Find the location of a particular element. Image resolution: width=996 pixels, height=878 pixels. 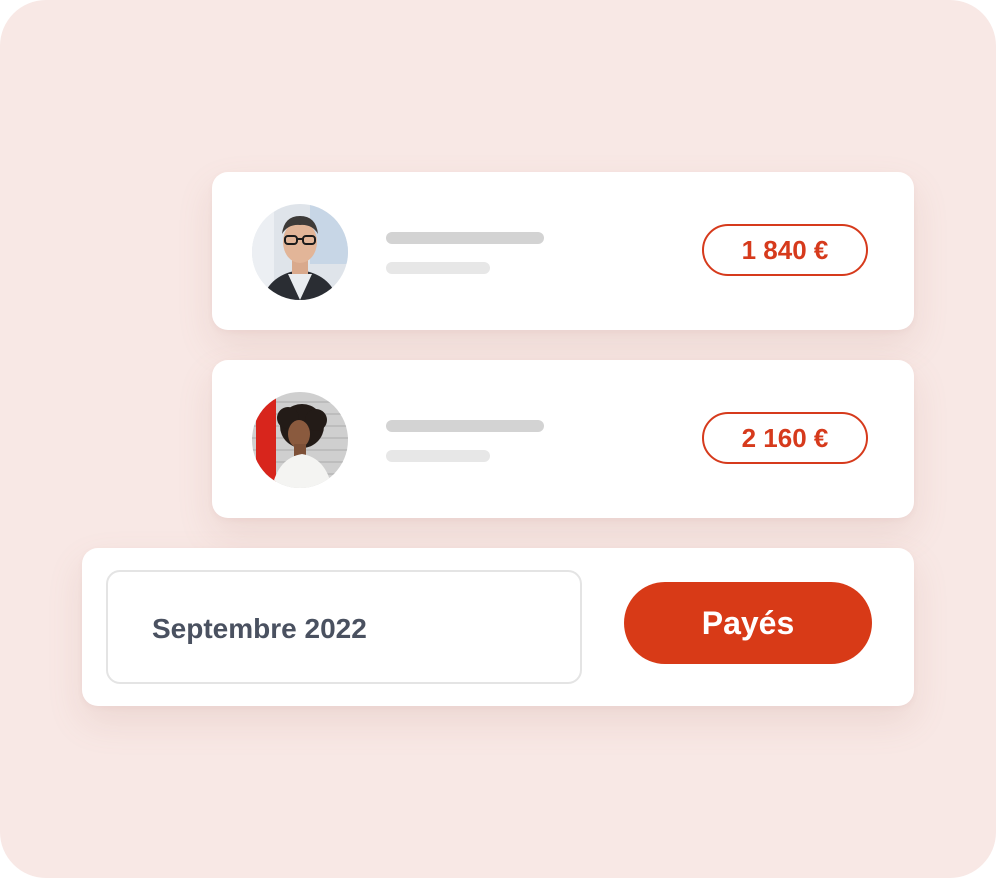

payment-row: 1 840 € is located at coordinates (563, 251).